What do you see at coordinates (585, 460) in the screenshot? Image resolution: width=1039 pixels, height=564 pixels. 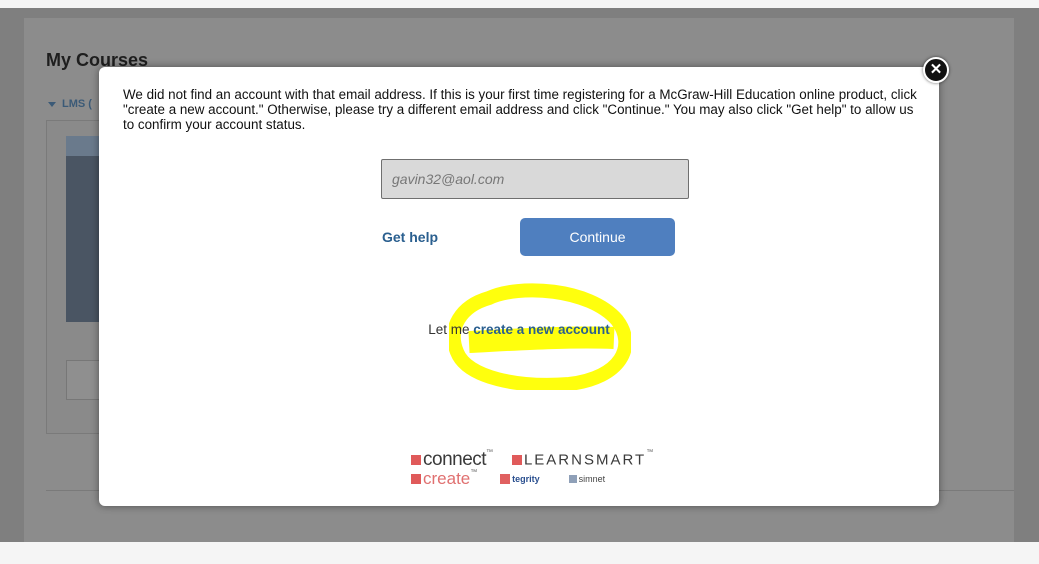 I see `learnsmart-logo: LEARNSMART` at bounding box center [585, 460].